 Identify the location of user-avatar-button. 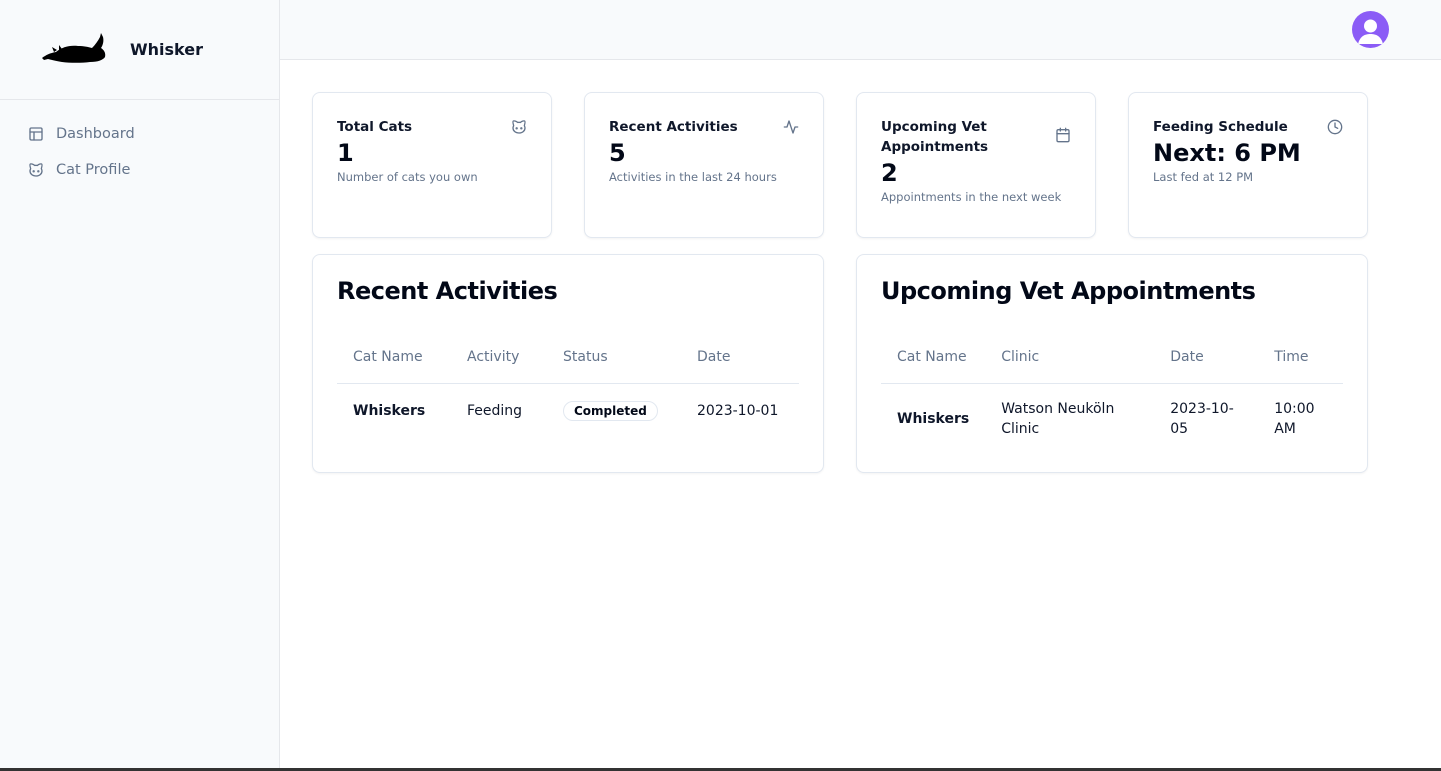
(1370, 29).